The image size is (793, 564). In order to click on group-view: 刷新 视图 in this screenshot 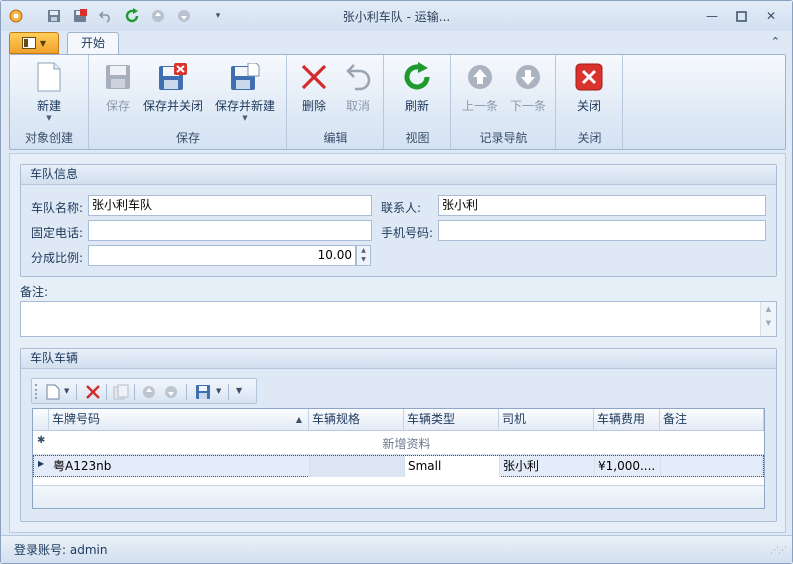, I will do `click(418, 102)`.